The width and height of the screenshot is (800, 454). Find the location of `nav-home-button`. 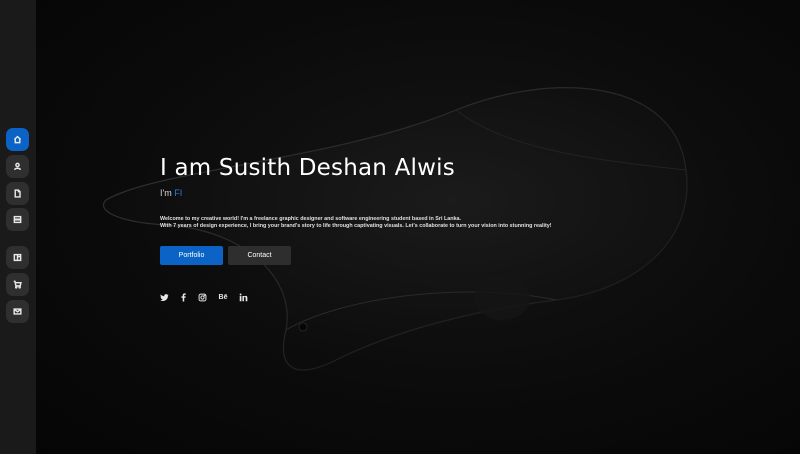

nav-home-button is located at coordinates (17, 139).